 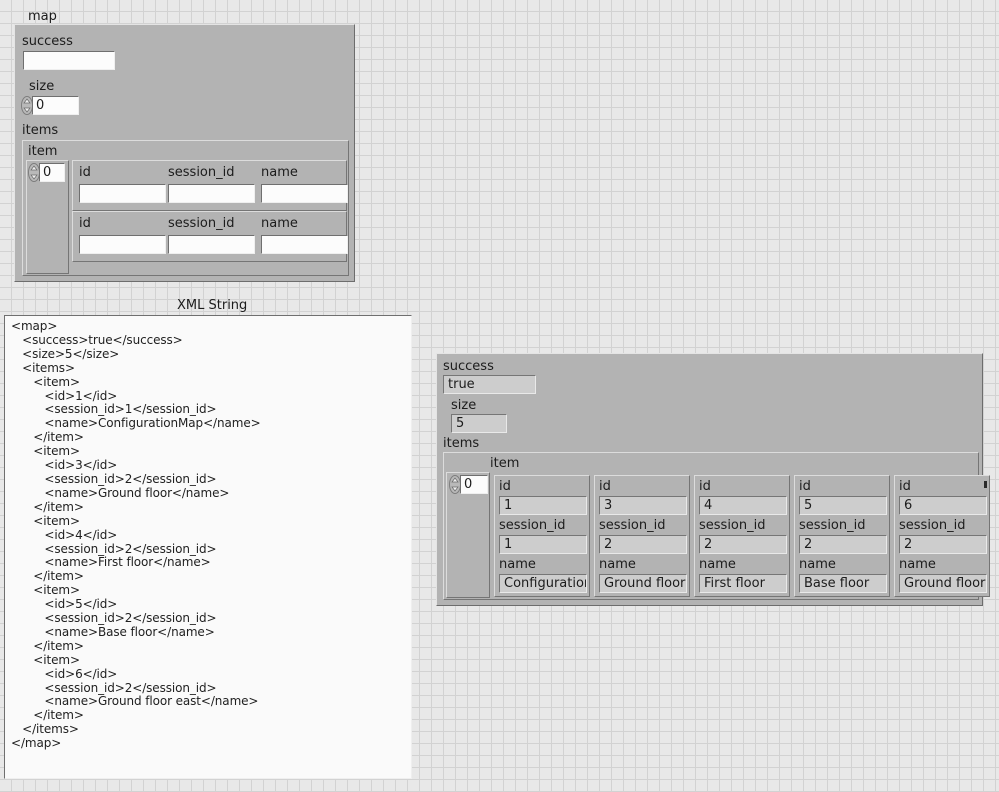 What do you see at coordinates (69, 60) in the screenshot?
I see `success-input-control` at bounding box center [69, 60].